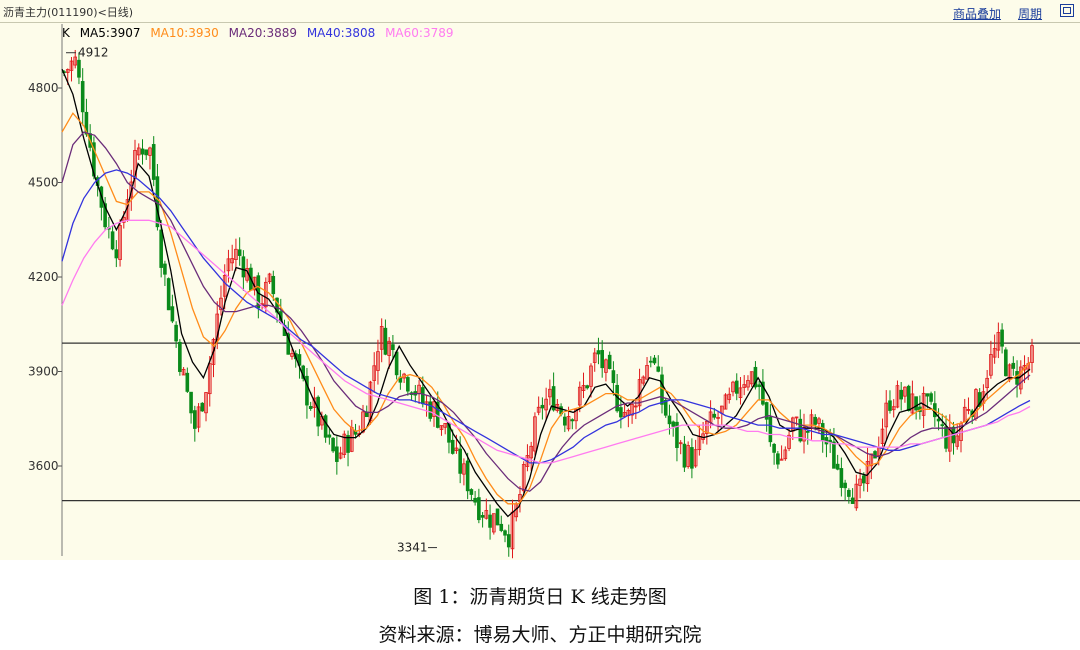 This screenshot has height=650, width=1080. Describe the element at coordinates (110, 33) in the screenshot. I see `legend-ma5: MA5:3907` at that location.